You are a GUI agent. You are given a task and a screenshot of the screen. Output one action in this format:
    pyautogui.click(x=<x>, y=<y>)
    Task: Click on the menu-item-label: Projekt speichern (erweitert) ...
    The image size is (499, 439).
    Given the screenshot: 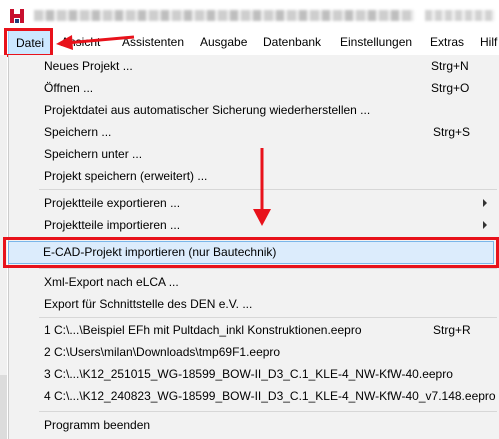 What is the action you would take?
    pyautogui.click(x=126, y=176)
    